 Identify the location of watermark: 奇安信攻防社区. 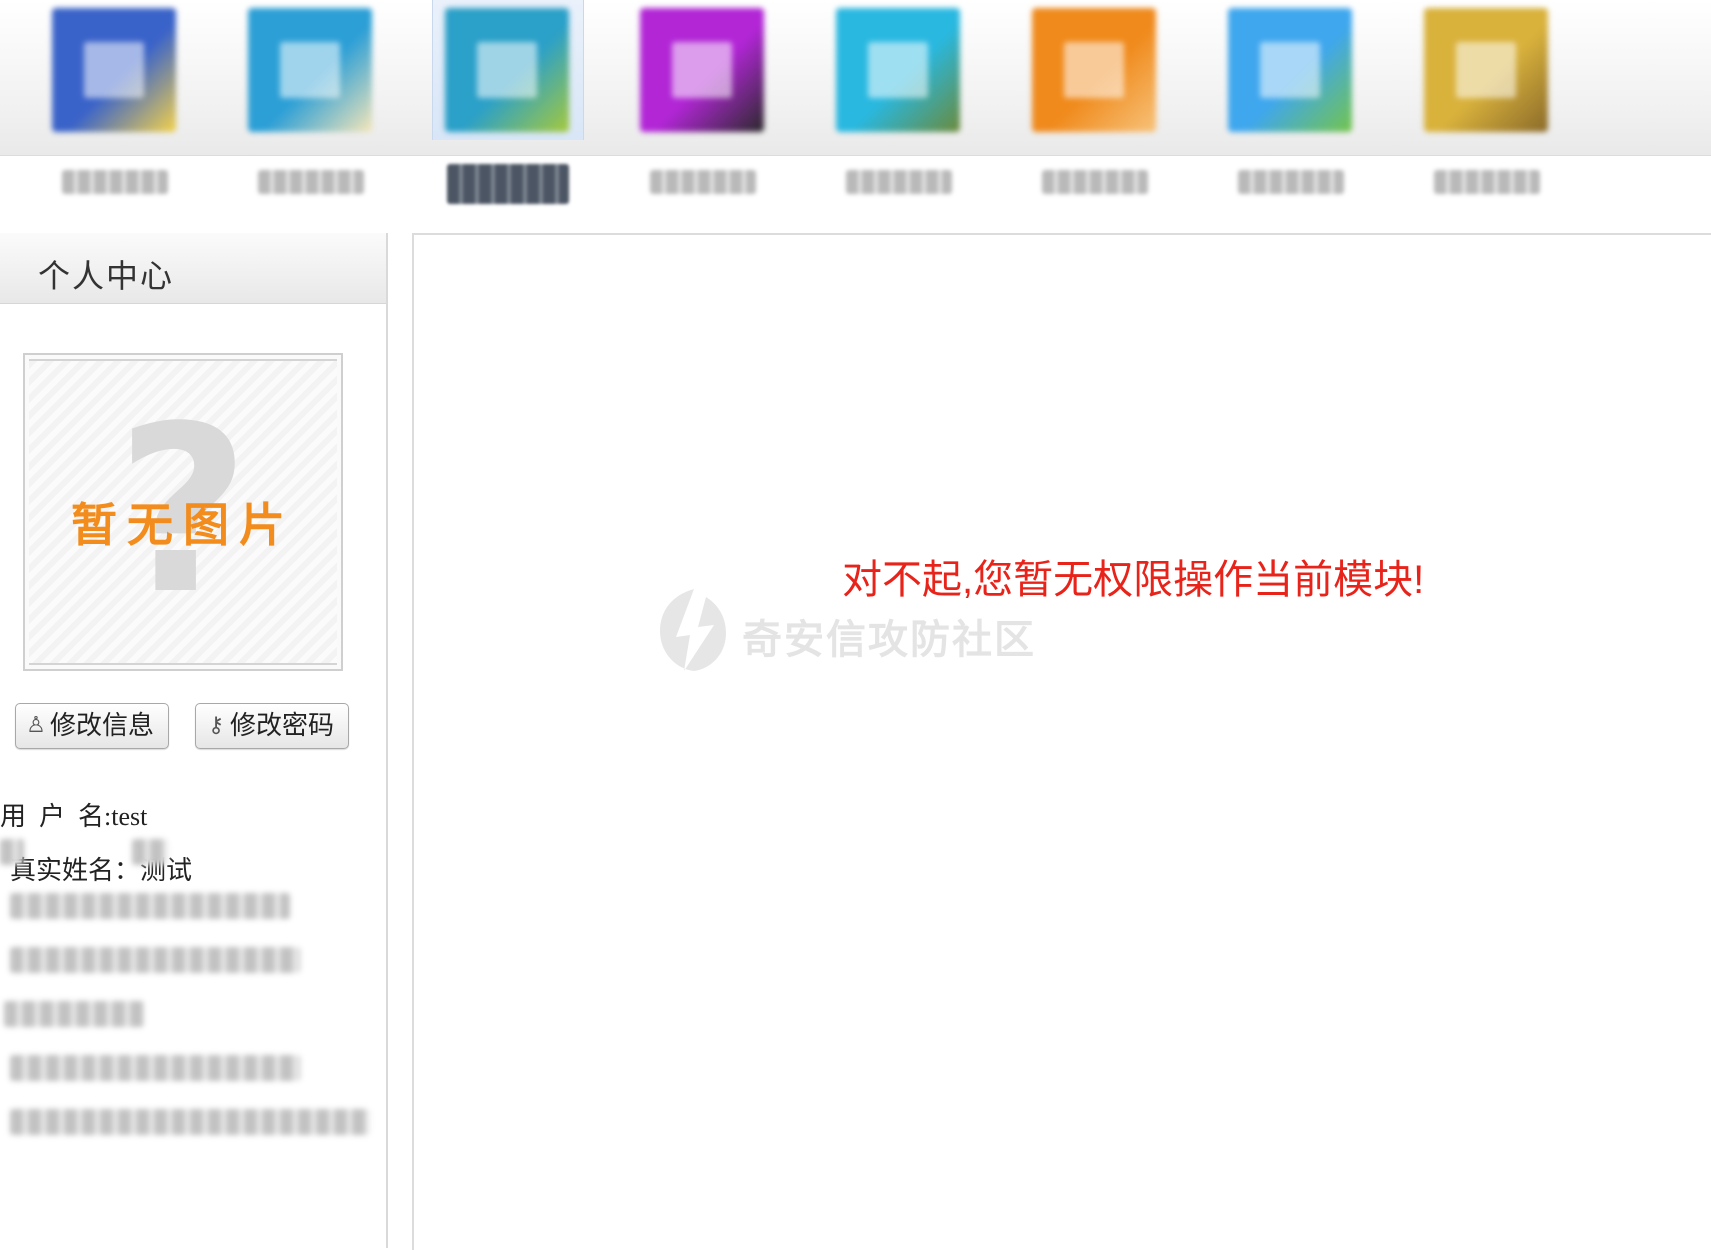
(864, 630).